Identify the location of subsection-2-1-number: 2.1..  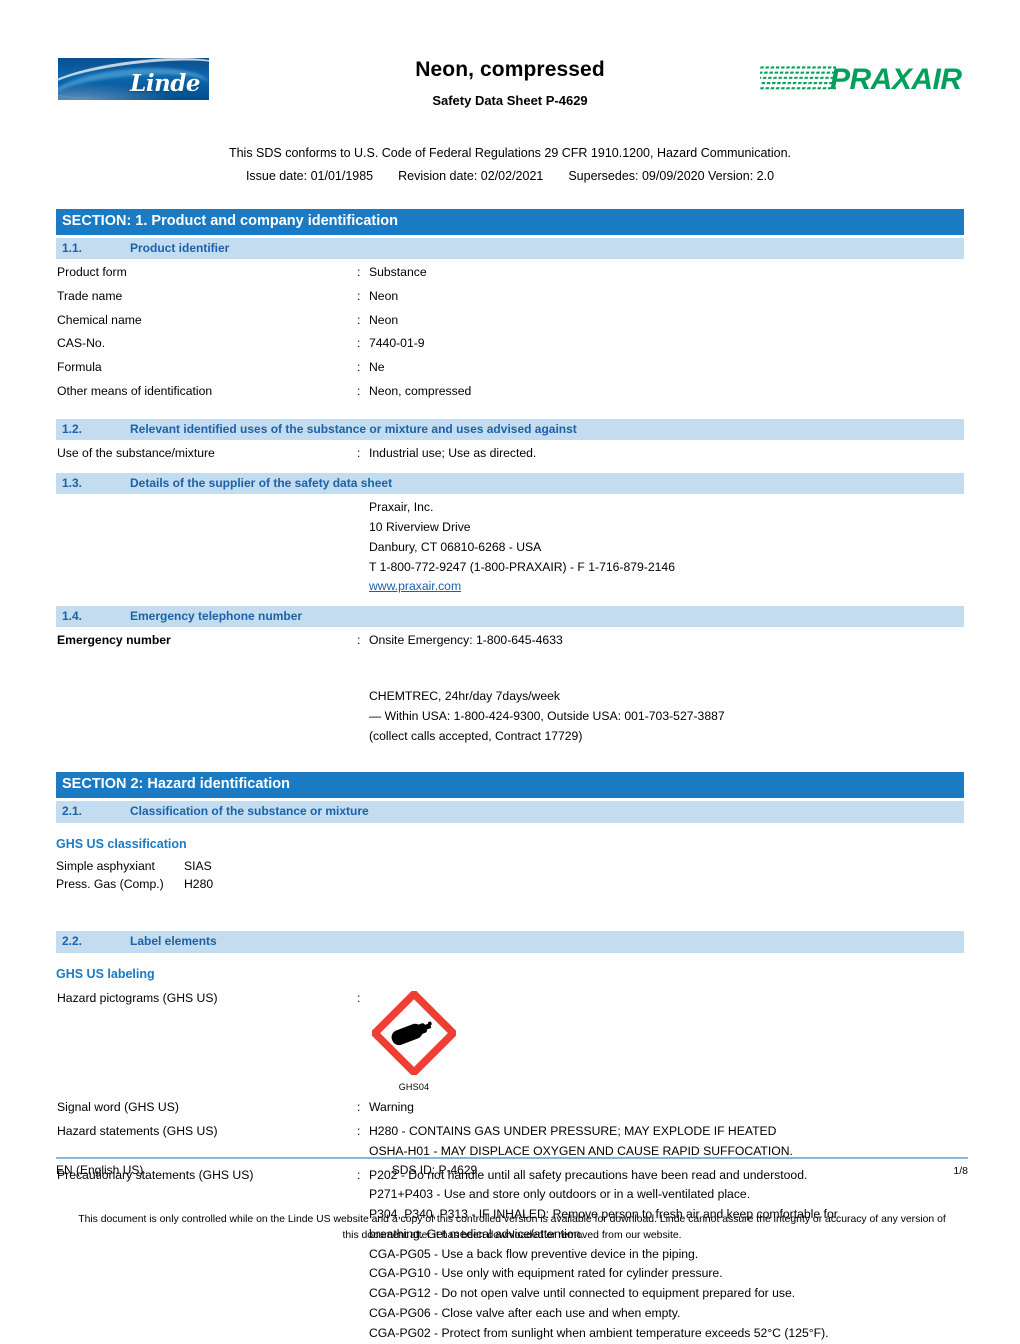
(72, 811).